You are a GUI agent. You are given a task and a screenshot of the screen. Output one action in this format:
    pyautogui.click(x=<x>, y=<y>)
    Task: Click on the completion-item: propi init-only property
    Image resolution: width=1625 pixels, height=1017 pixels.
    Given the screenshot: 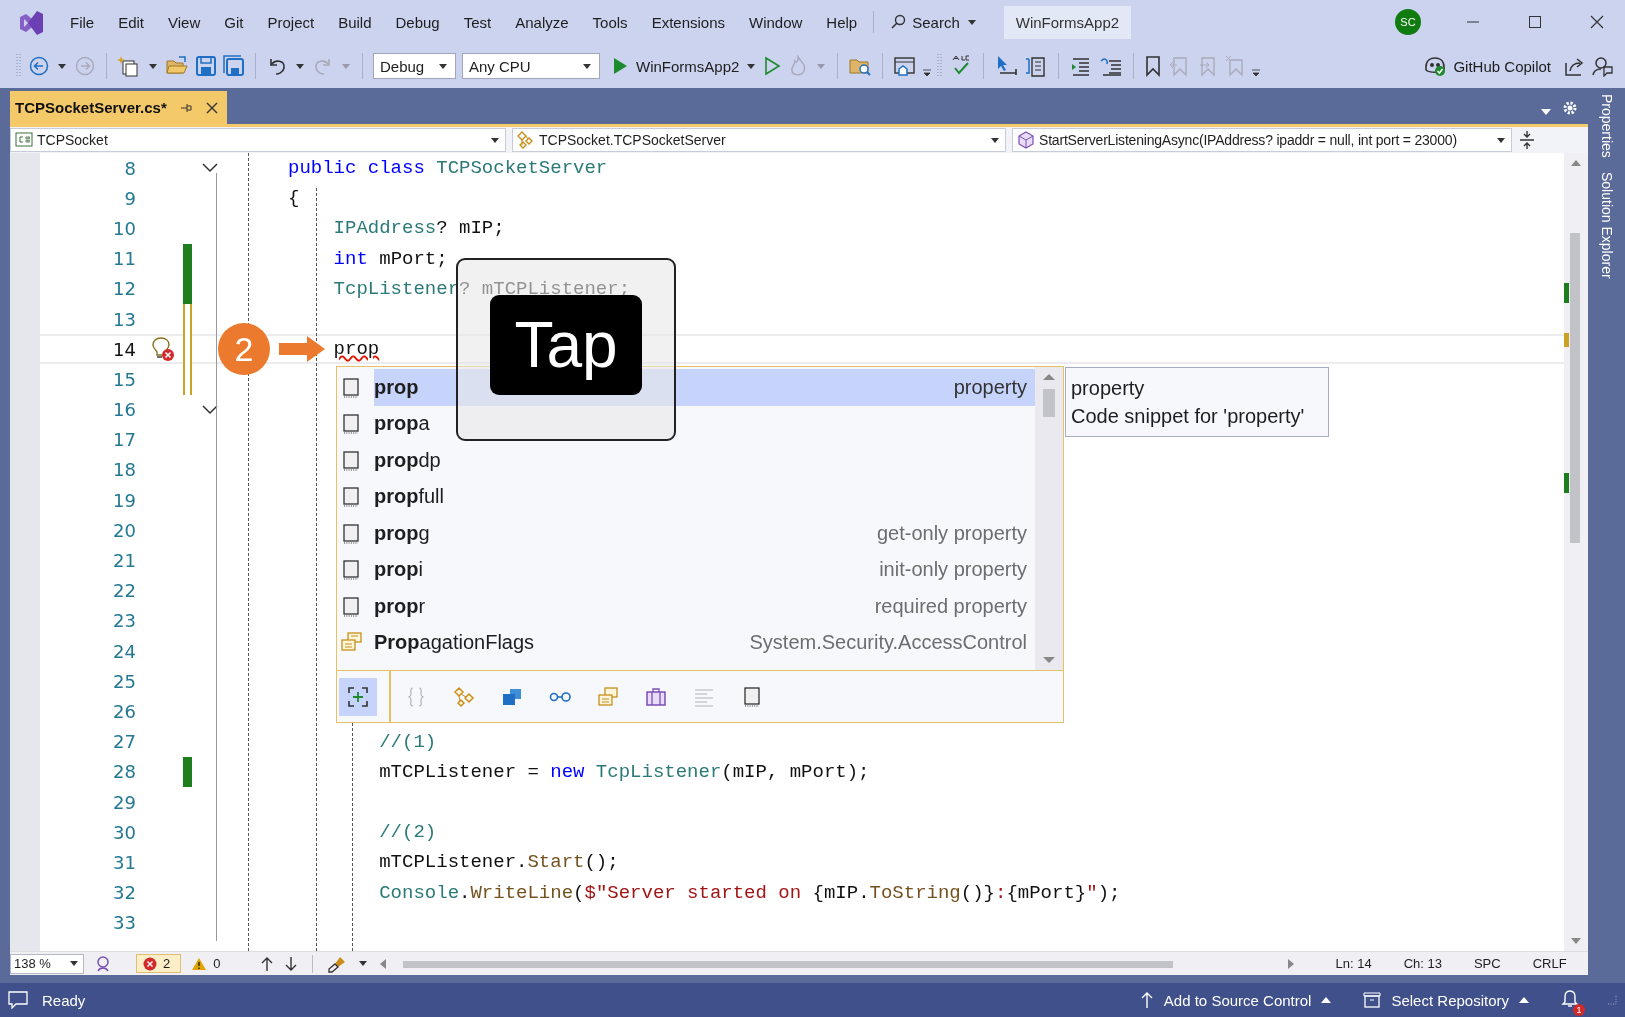 What is the action you would take?
    pyautogui.click(x=686, y=569)
    